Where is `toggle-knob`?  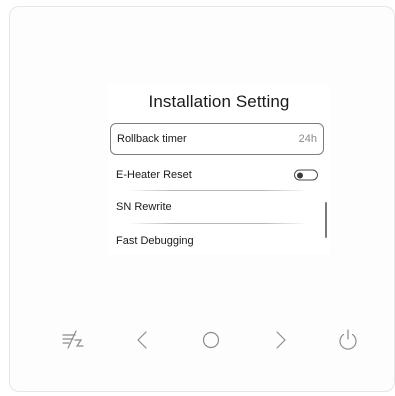 toggle-knob is located at coordinates (300, 175).